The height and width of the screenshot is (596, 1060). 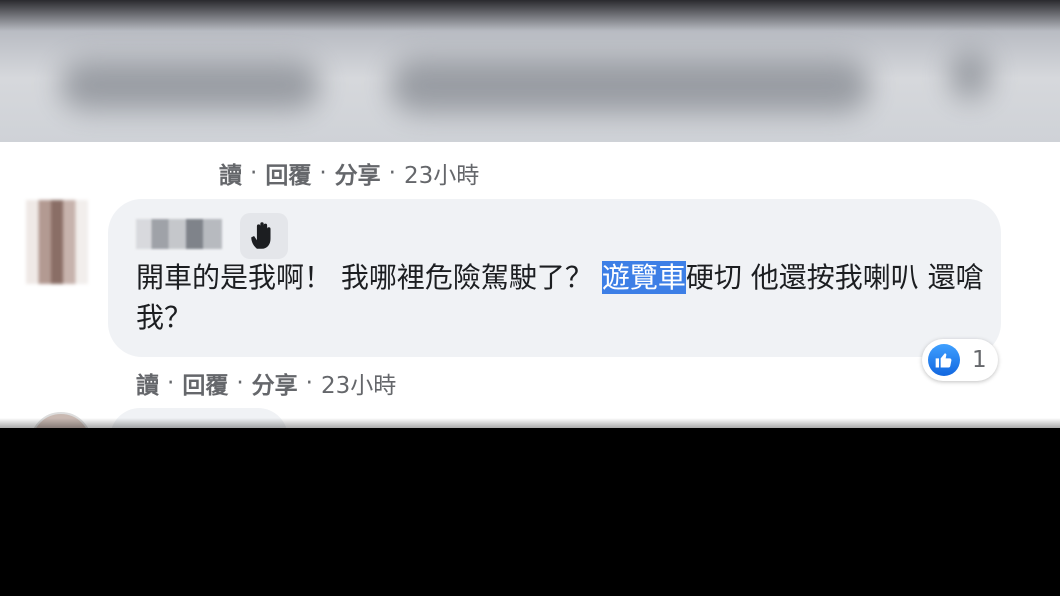 I want to click on waving-hand-icon, so click(x=261, y=235).